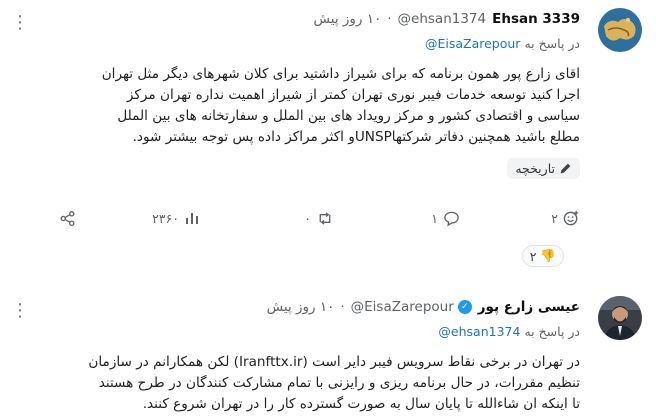  I want to click on reaction-count: ۲, so click(554, 218).